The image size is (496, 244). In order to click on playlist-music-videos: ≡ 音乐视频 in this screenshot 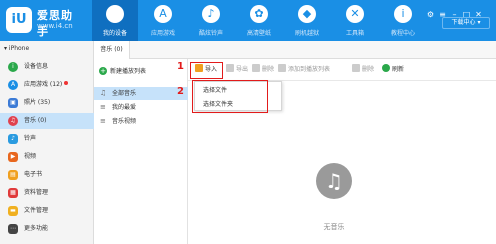, I will do `click(141, 121)`.